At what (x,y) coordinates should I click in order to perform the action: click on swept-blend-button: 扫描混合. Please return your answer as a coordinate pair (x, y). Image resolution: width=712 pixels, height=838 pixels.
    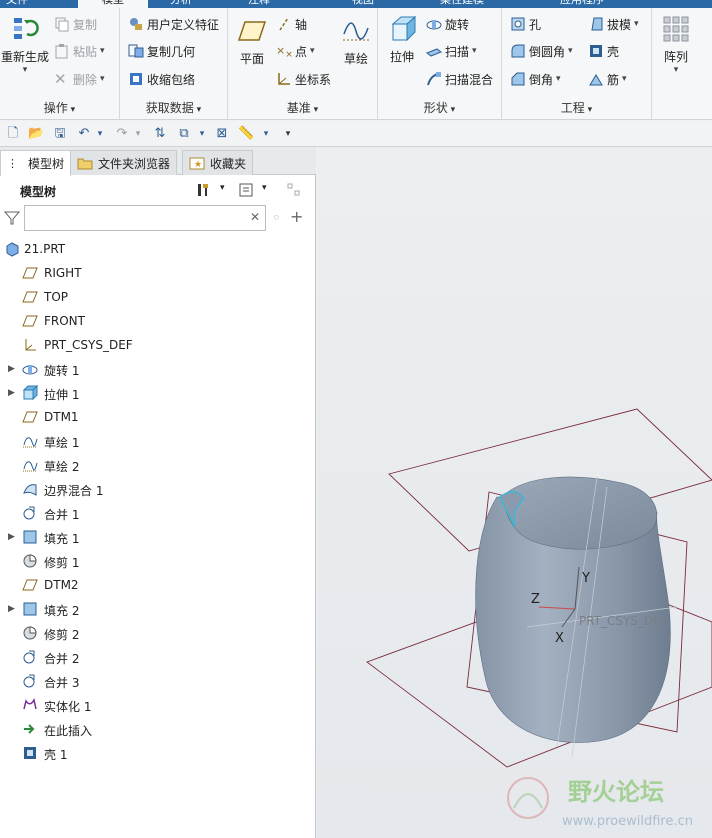
    Looking at the image, I should click on (459, 79).